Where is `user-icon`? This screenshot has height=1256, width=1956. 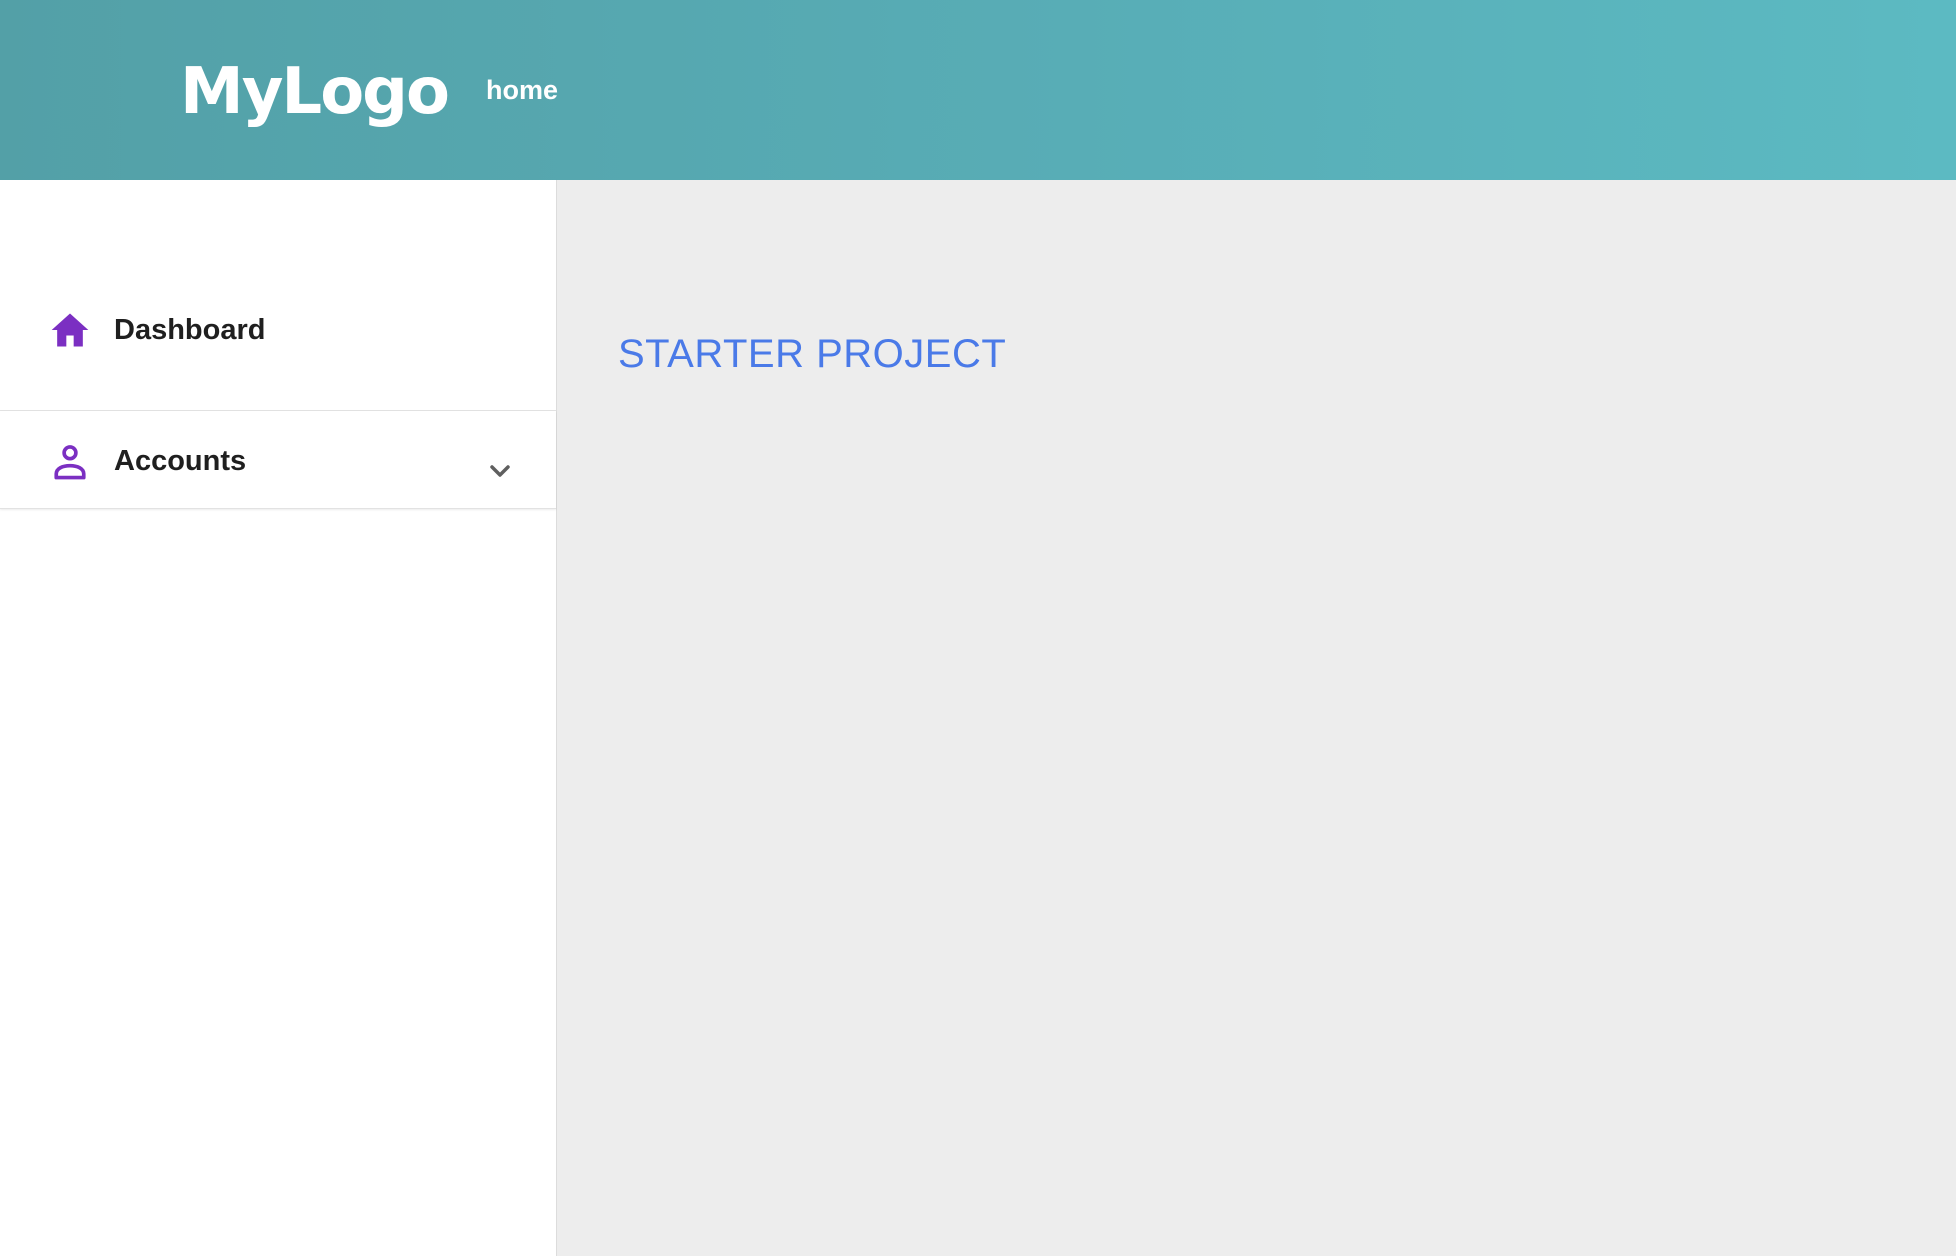
user-icon is located at coordinates (70, 462).